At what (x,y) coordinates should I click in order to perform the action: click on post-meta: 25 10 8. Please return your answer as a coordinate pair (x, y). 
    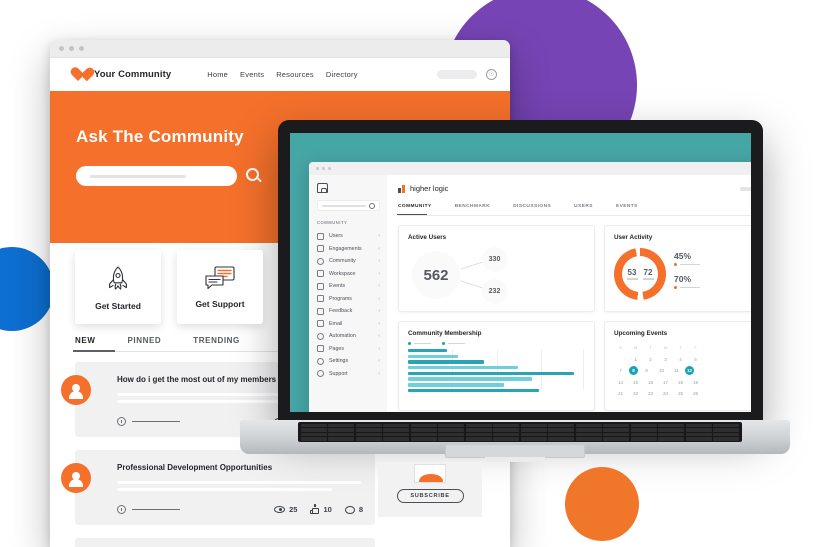
    Looking at the image, I should click on (240, 509).